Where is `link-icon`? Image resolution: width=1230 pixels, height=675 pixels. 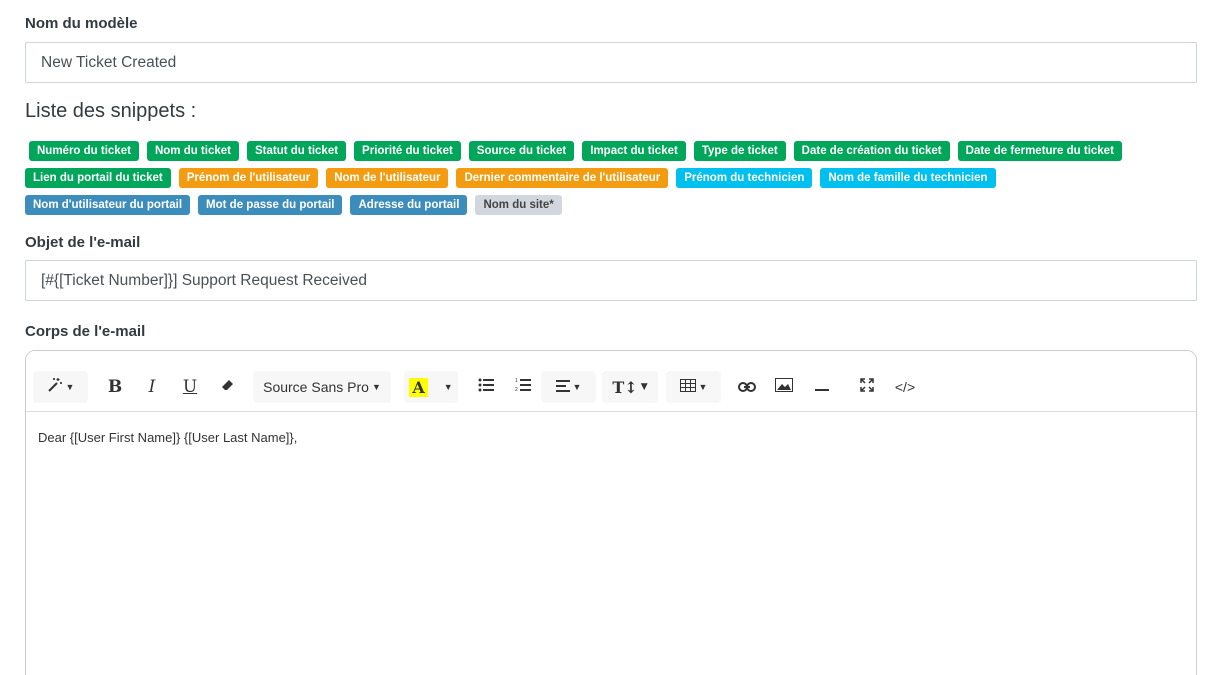 link-icon is located at coordinates (747, 387).